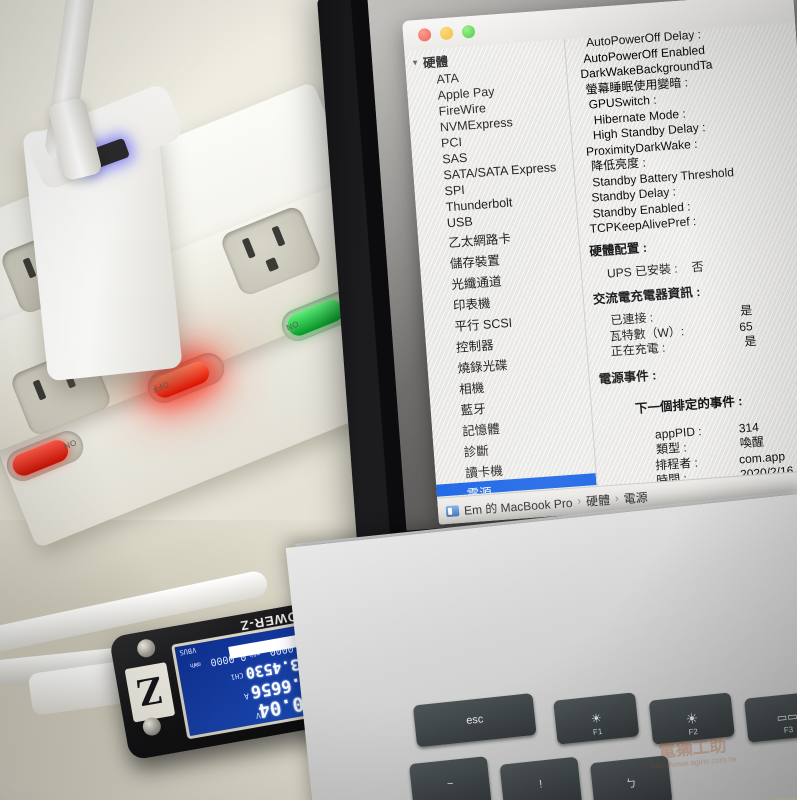  I want to click on key-label: ~, so click(450, 784).